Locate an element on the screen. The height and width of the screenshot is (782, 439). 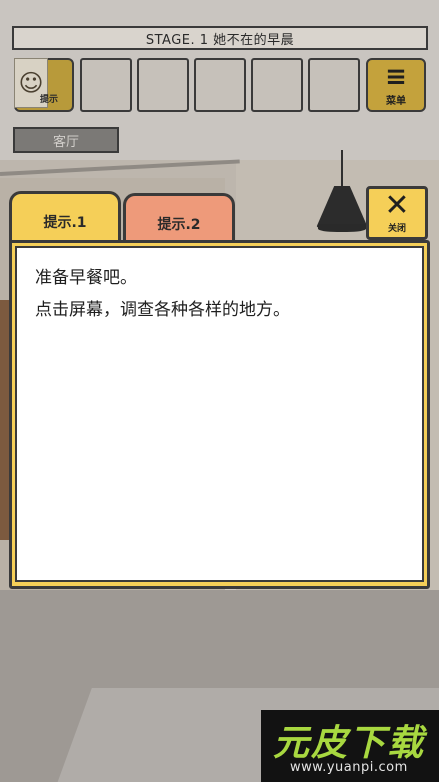
menu-button: ≡ 菜单 is located at coordinates (396, 85).